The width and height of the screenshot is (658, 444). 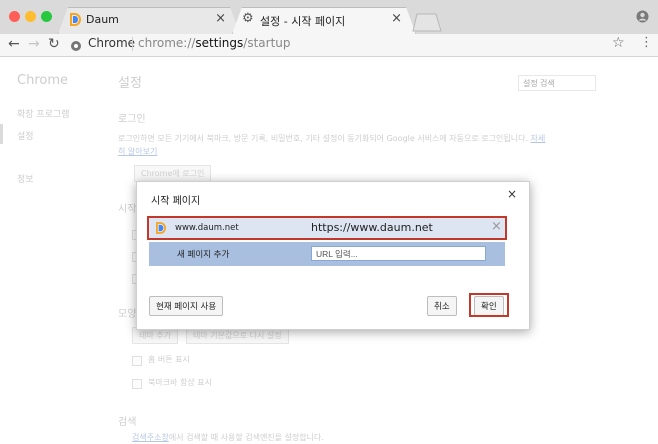 I want to click on dialog-title: 시작 페이지, so click(x=176, y=201).